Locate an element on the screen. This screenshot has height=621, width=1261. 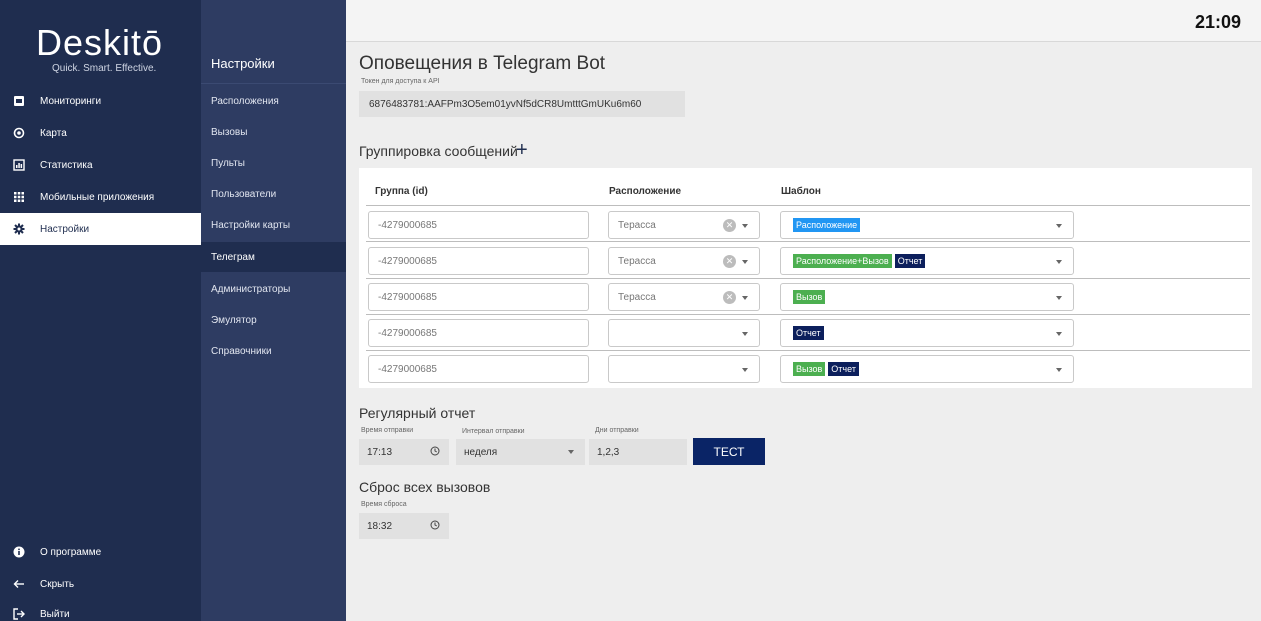
sidebar-item-hide: Скрыть is located at coordinates (100, 584).